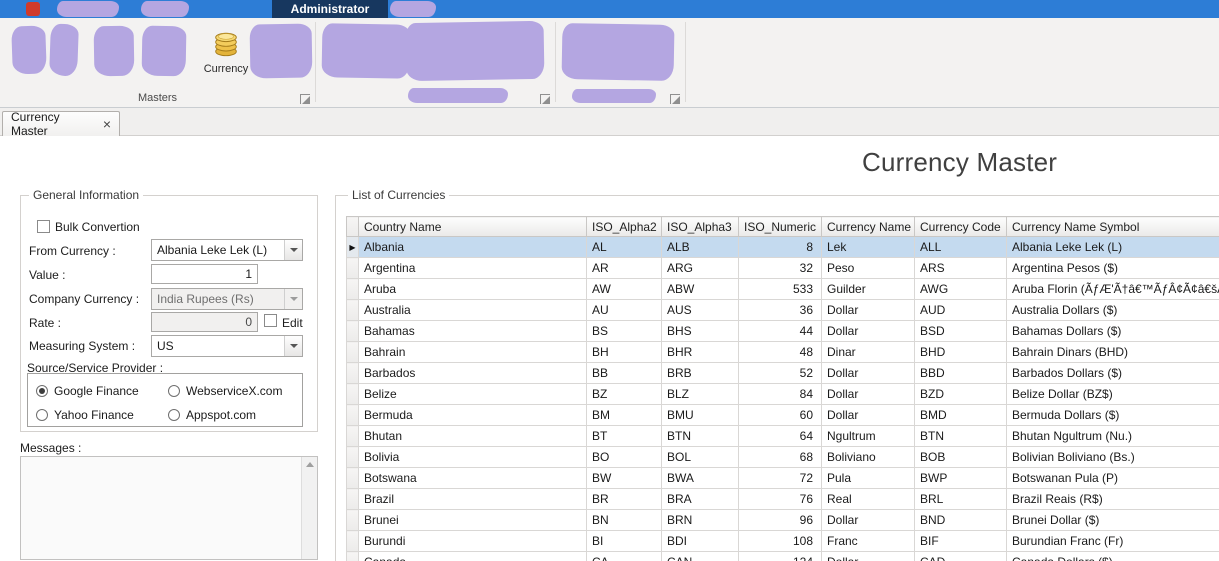  Describe the element at coordinates (102, 415) in the screenshot. I see `radio-yahoo-finance: Yahoo Finance` at that location.